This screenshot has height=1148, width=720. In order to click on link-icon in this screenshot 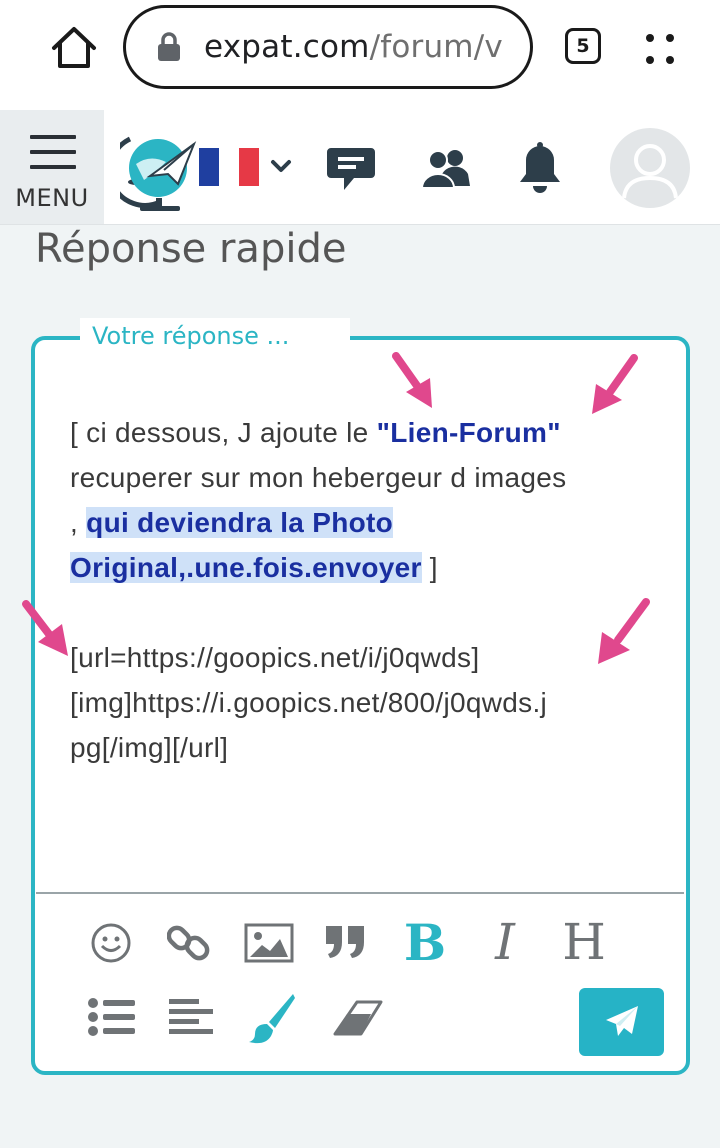, I will do `click(188, 943)`.